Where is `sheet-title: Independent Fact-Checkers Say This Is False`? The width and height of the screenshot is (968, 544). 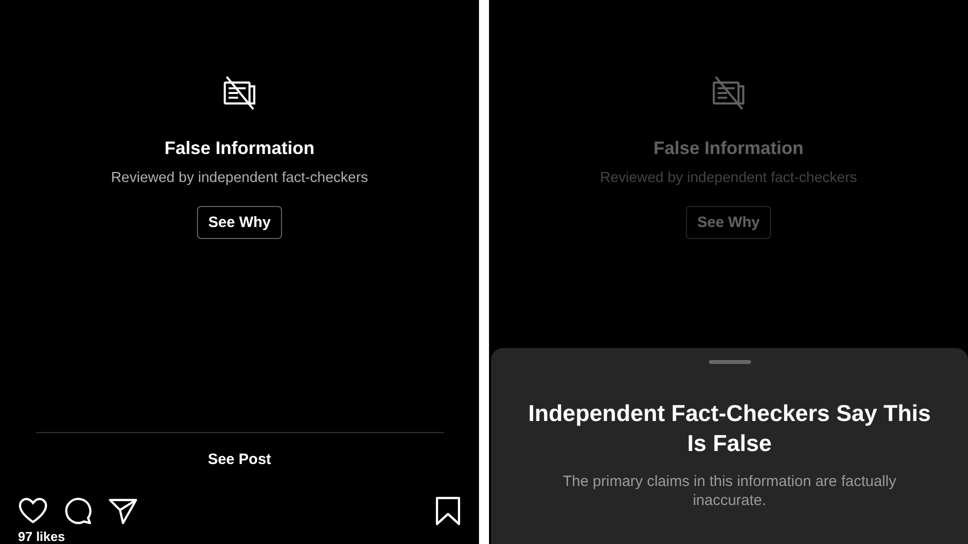 sheet-title: Independent Fact-Checkers Say This Is False is located at coordinates (729, 428).